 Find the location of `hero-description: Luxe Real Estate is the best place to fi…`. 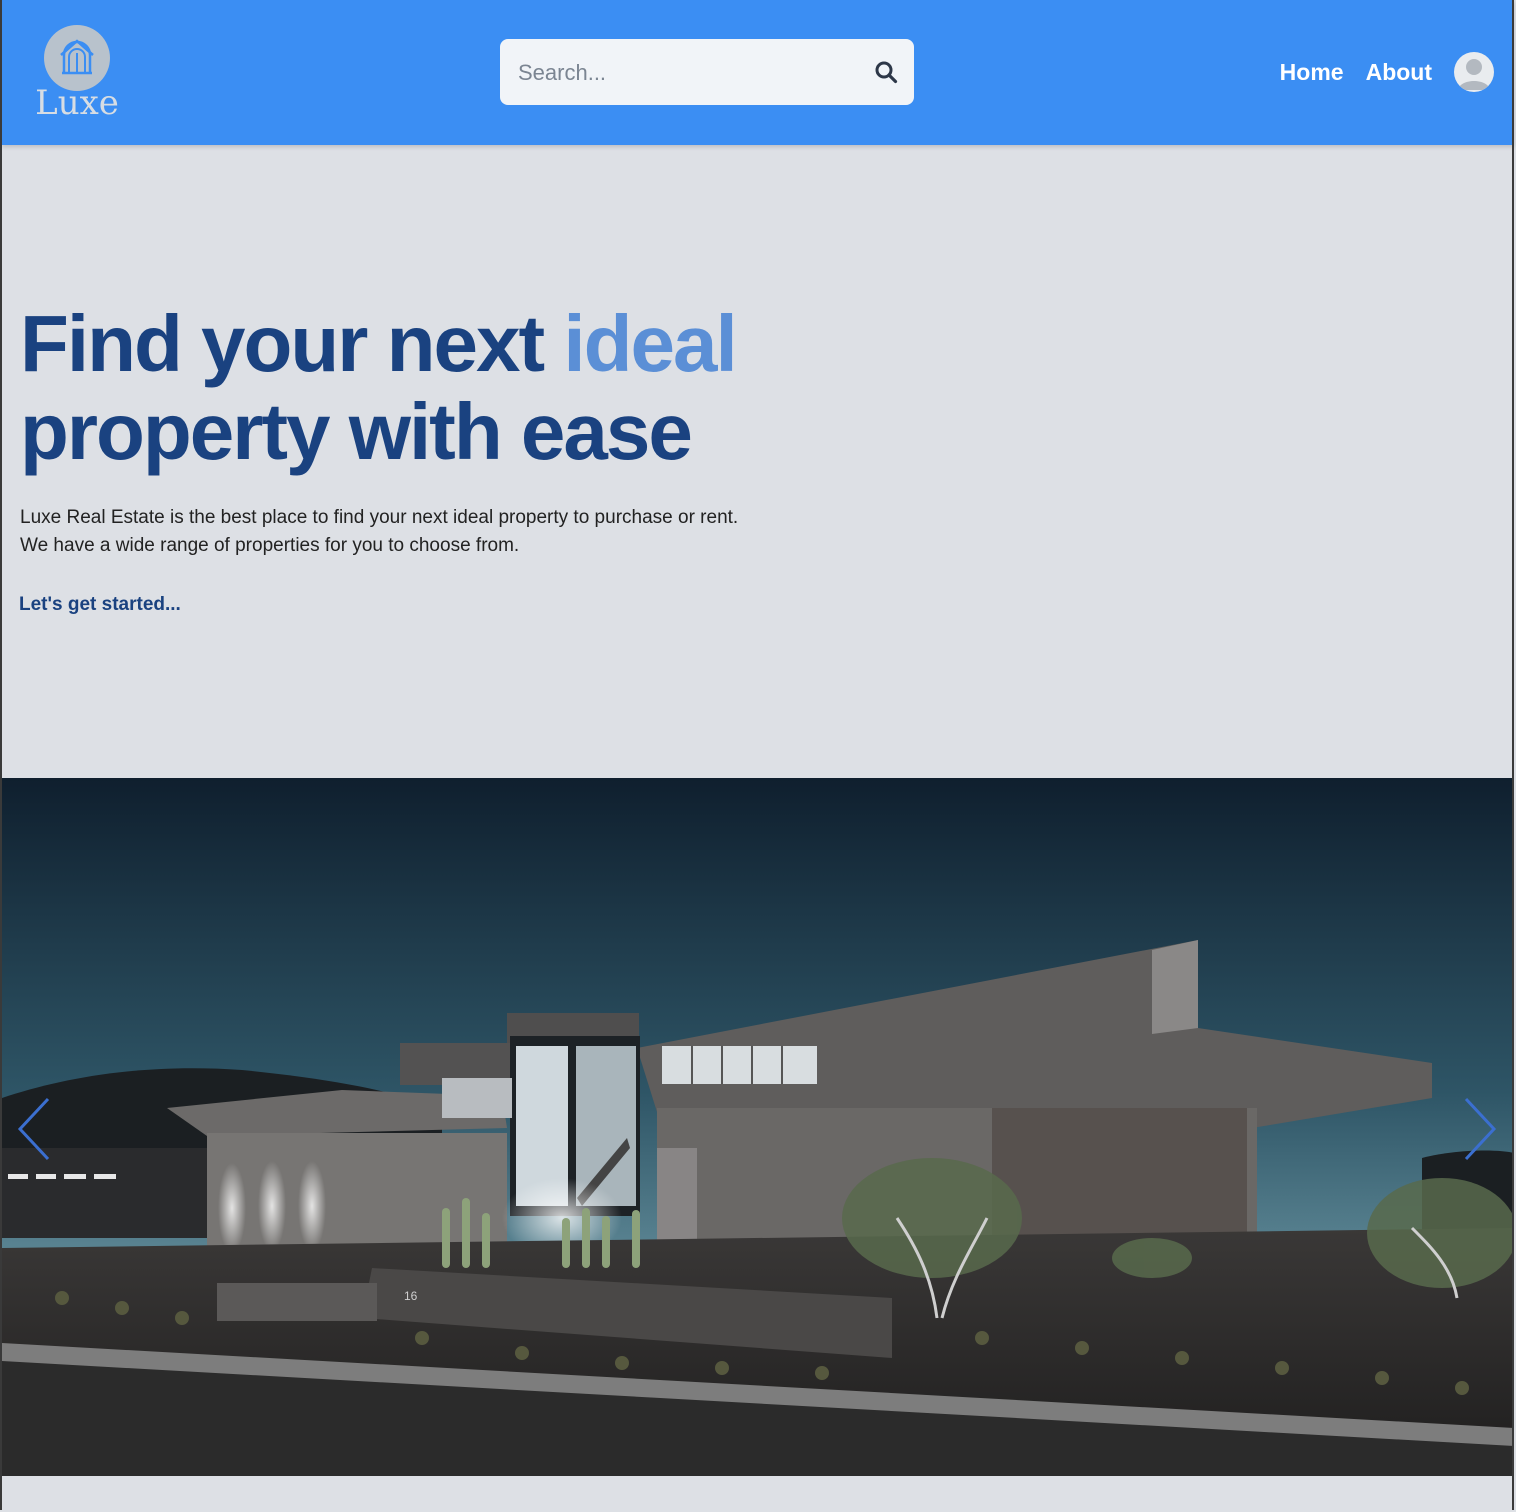

hero-description: Luxe Real Estate is the best place to fi… is located at coordinates (430, 532).